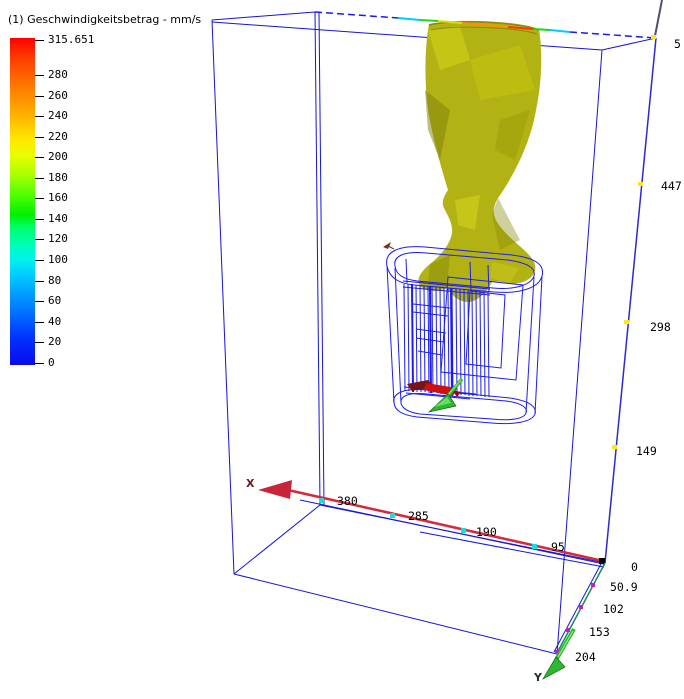 Image resolution: width=684 pixels, height=699 pixels. Describe the element at coordinates (671, 186) in the screenshot. I see `height-ruler-label: 447` at that location.